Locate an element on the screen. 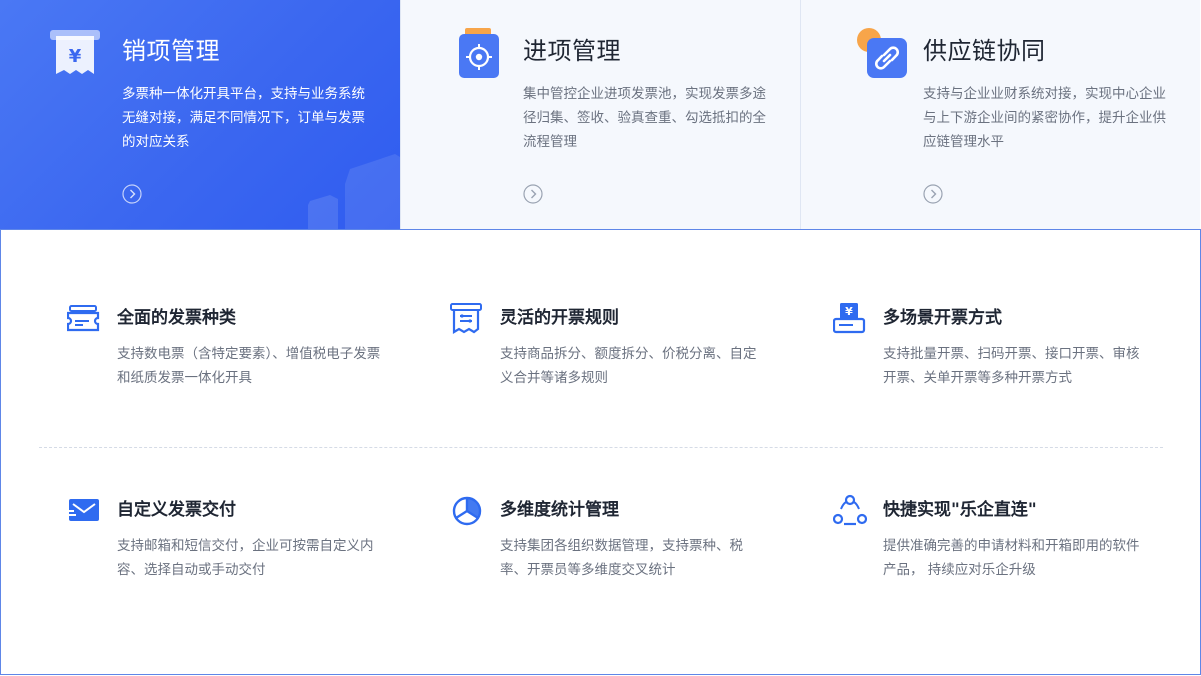 Image resolution: width=1201 pixels, height=676 pixels. feature-title: 多场景开票方式 is located at coordinates (942, 318).